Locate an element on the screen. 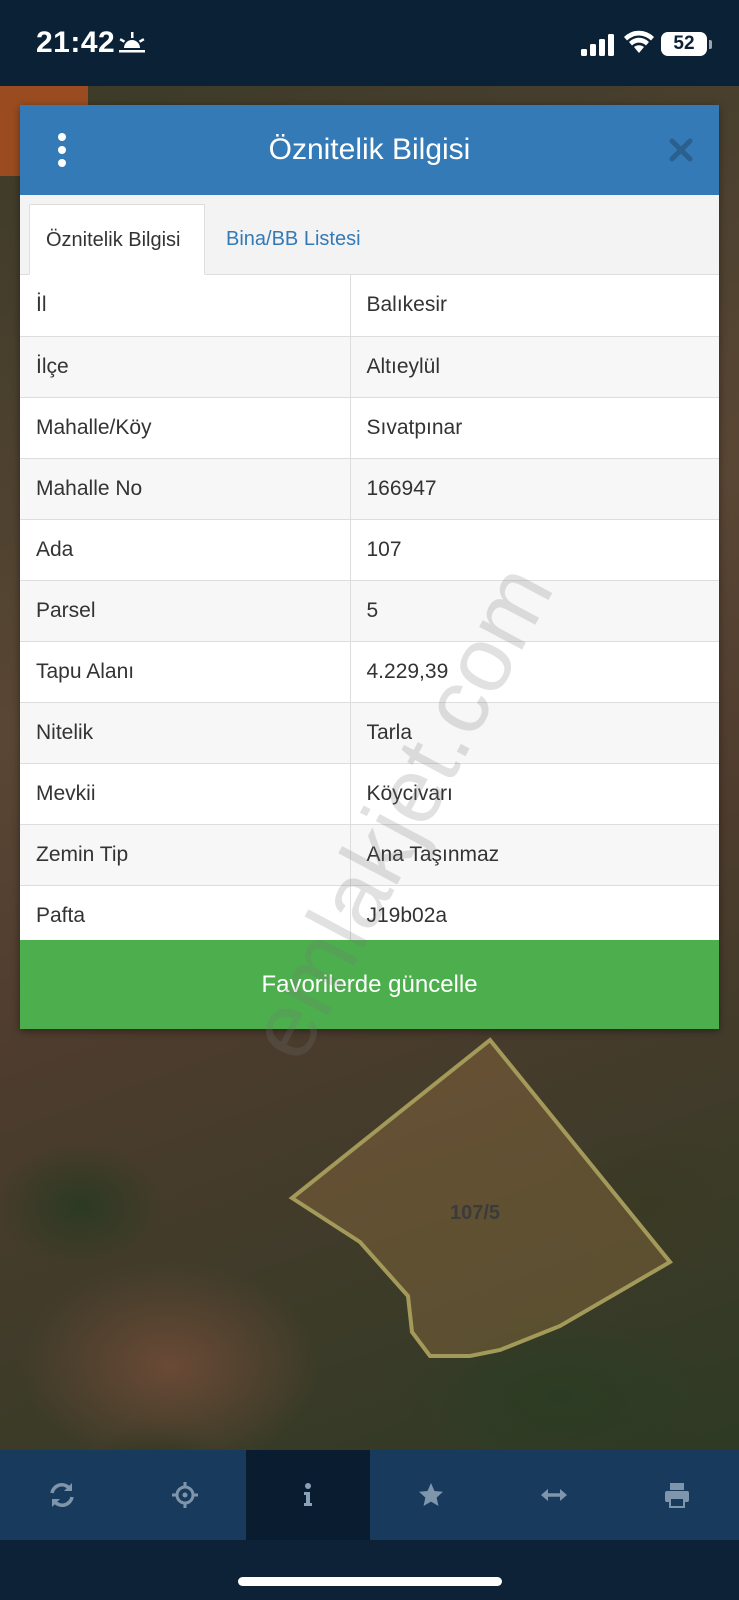 The image size is (739, 1600). table-row: İlçe Altıeylül is located at coordinates (369, 367).